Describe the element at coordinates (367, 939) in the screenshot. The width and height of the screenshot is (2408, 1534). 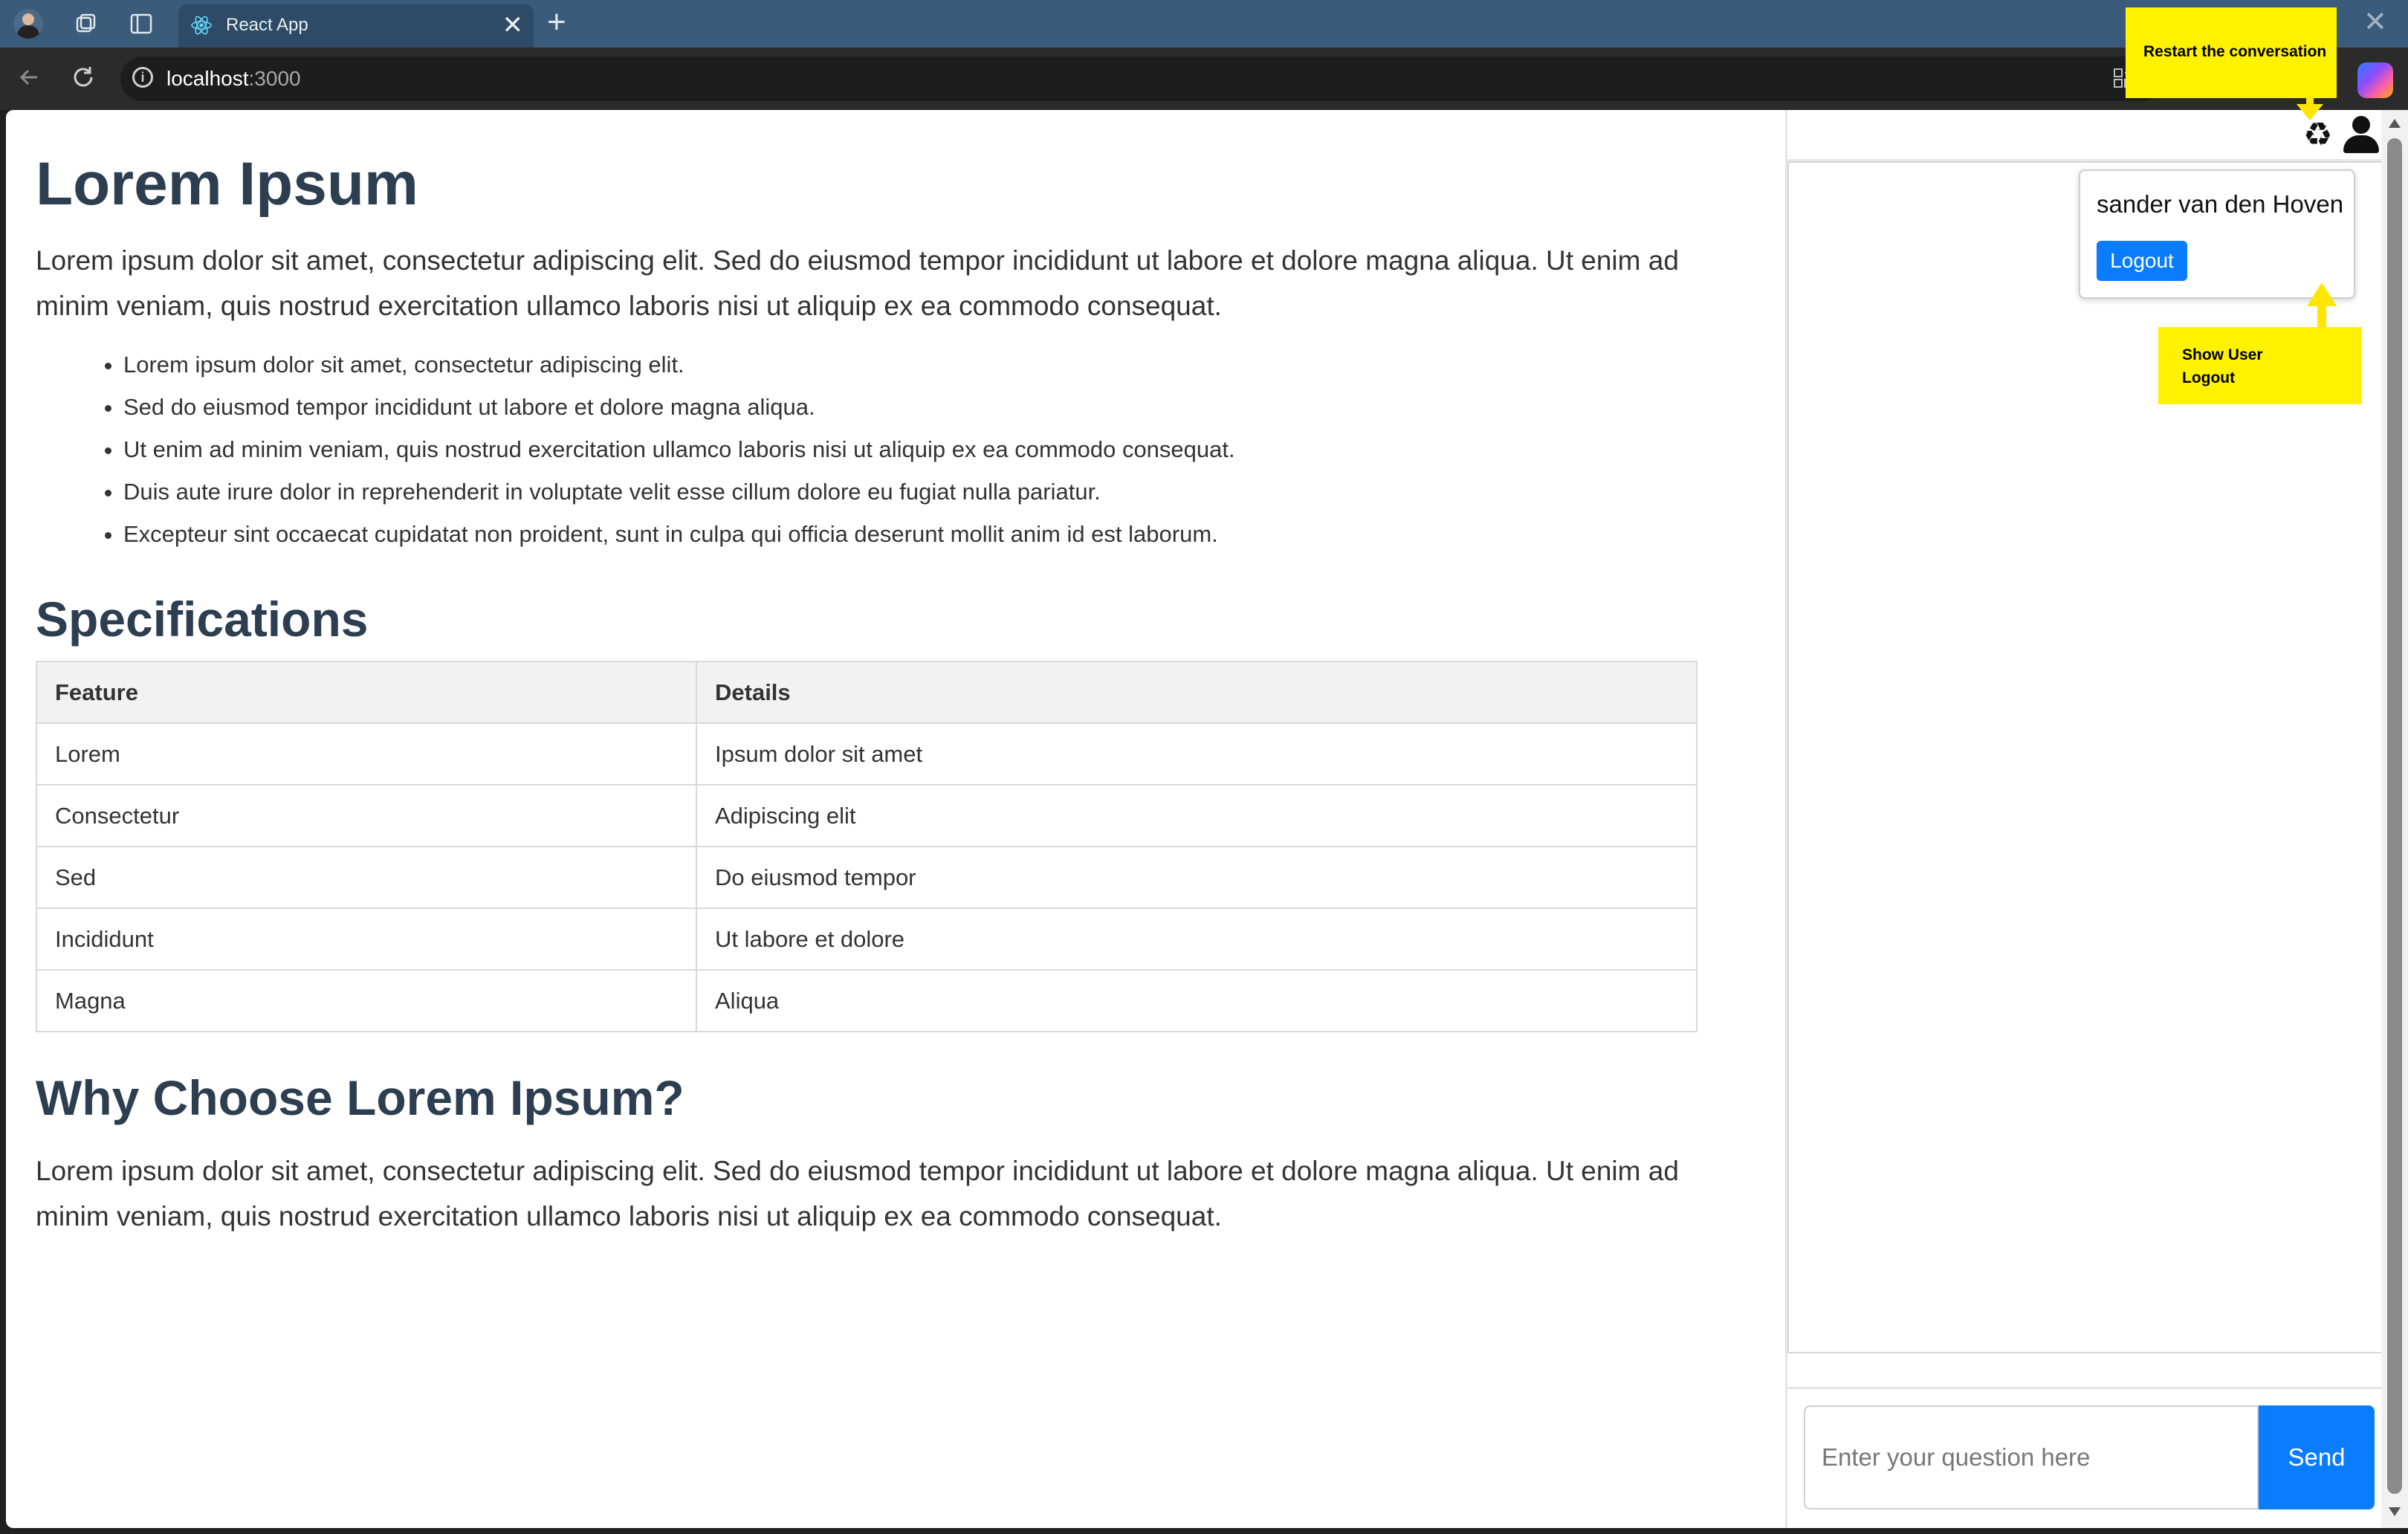
I see `table-cell: Incididunt` at that location.